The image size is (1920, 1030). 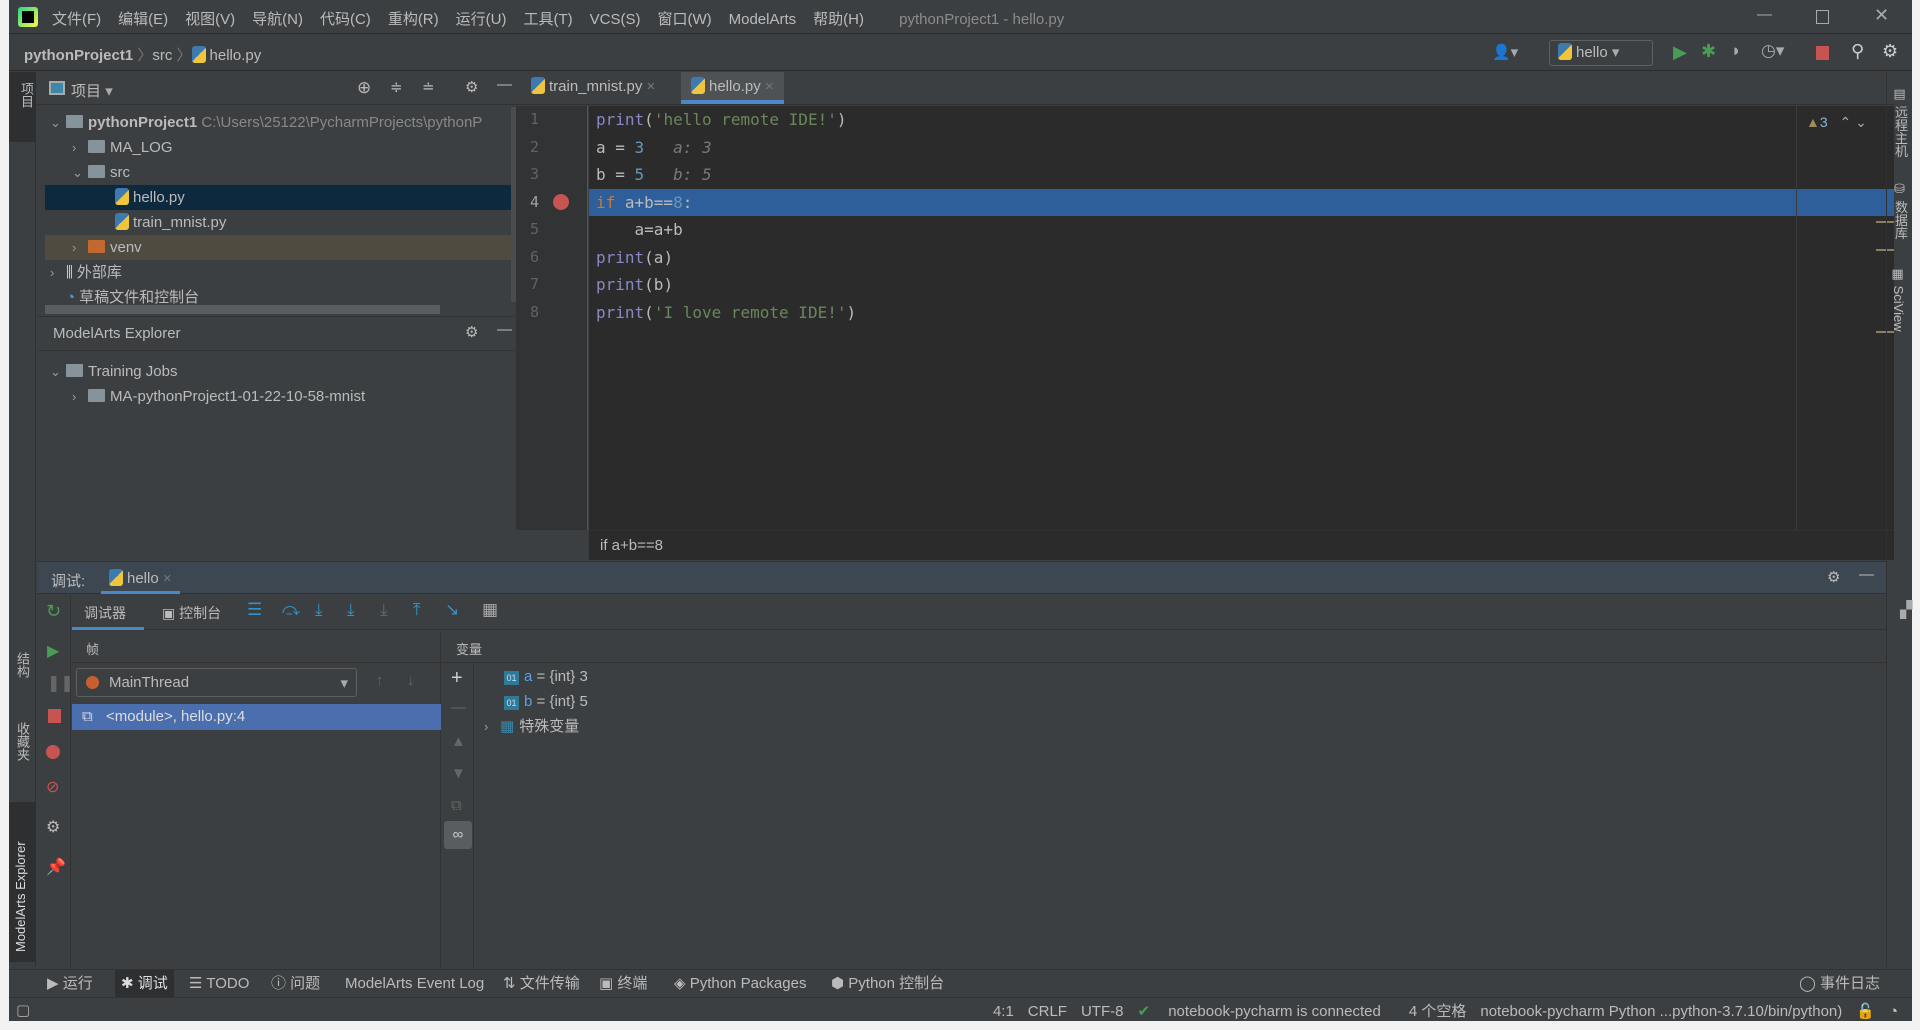 I want to click on tool-tab-problems: ⓘ 问题, so click(x=295, y=984).